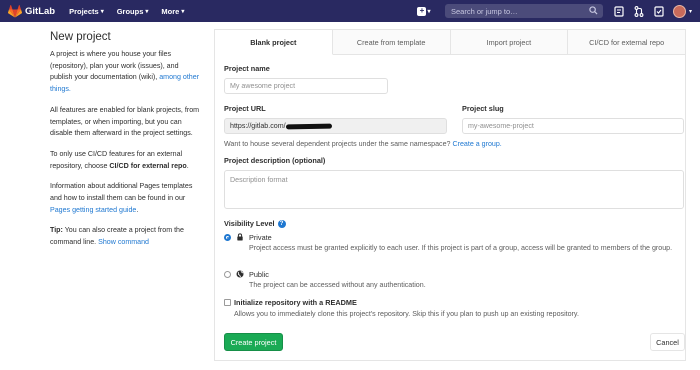  I want to click on avatar, so click(679, 11).